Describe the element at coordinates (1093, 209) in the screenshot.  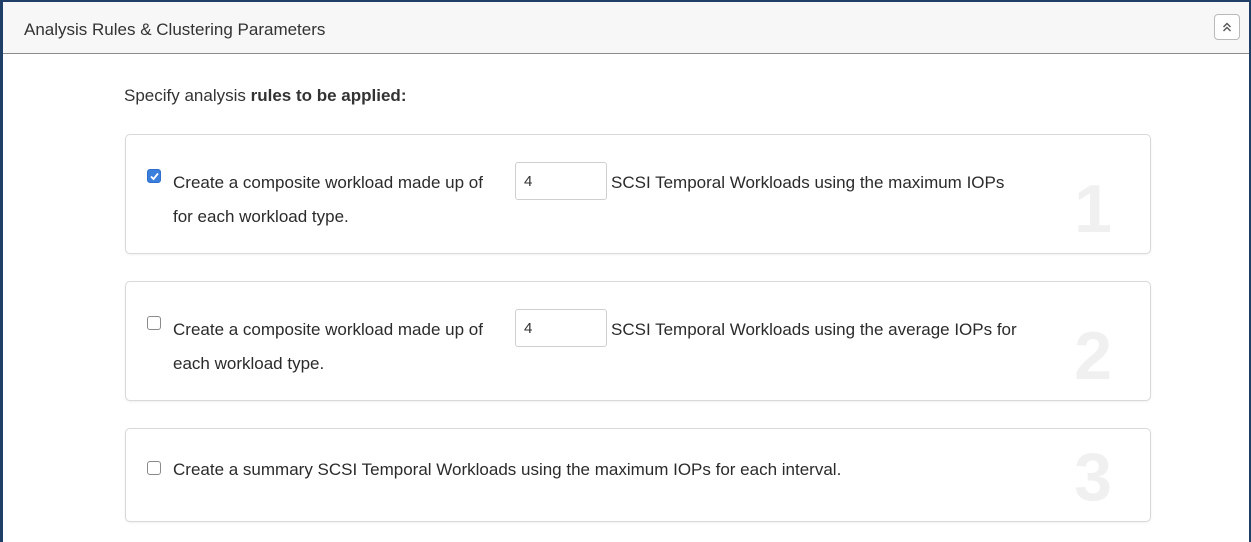
I see `rule-number: 1` at that location.